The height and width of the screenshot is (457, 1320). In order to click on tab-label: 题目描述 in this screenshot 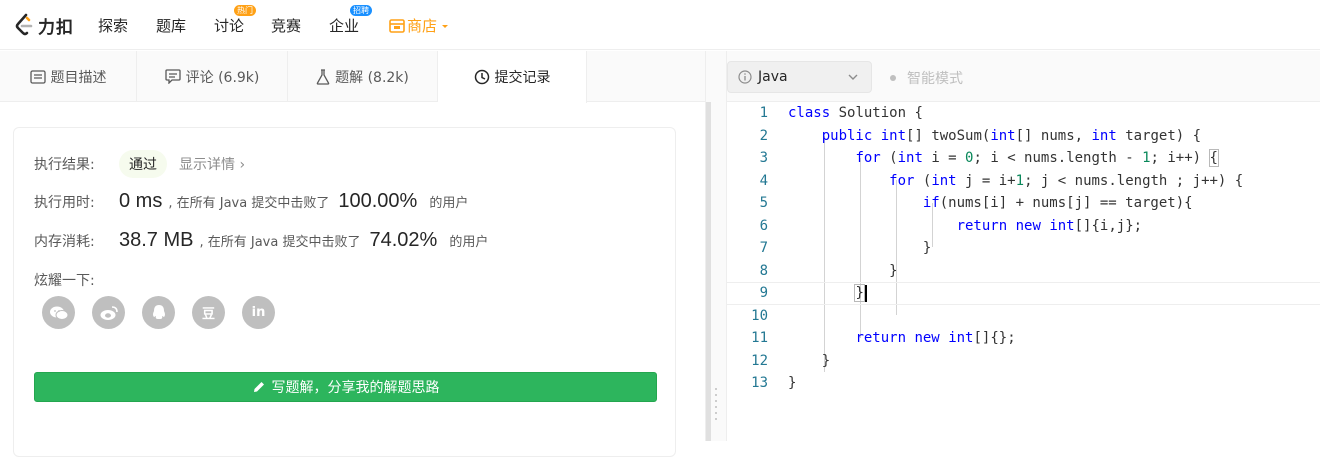, I will do `click(78, 77)`.